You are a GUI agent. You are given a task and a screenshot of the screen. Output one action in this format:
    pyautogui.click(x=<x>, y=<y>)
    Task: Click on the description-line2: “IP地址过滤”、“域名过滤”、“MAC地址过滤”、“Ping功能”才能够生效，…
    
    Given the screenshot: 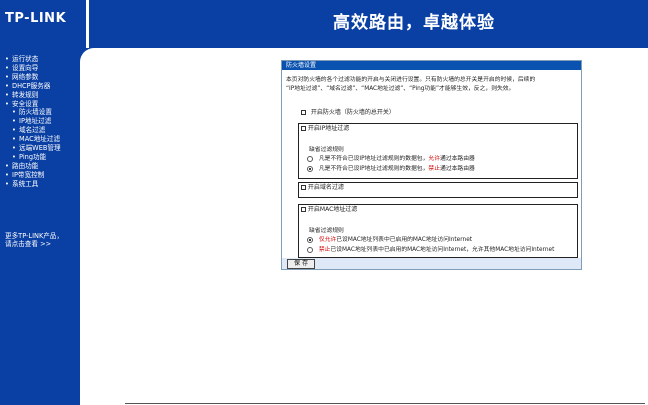 What is the action you would take?
    pyautogui.click(x=400, y=89)
    